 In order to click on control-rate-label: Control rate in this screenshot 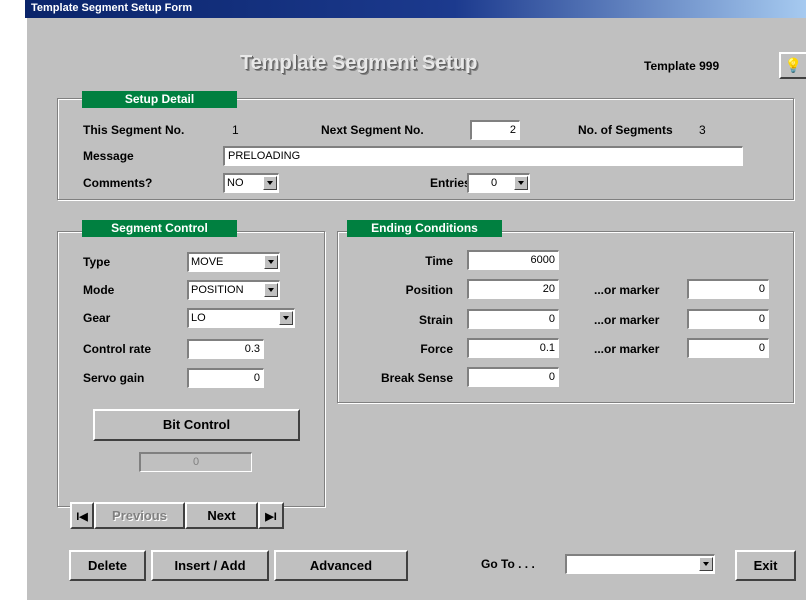, I will do `click(117, 349)`.